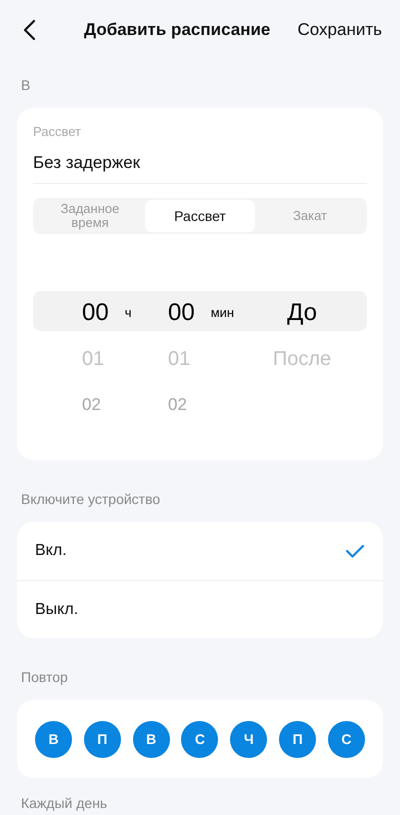 This screenshot has width=400, height=815. Describe the element at coordinates (249, 739) in the screenshot. I see `day-toggle: Ч` at that location.